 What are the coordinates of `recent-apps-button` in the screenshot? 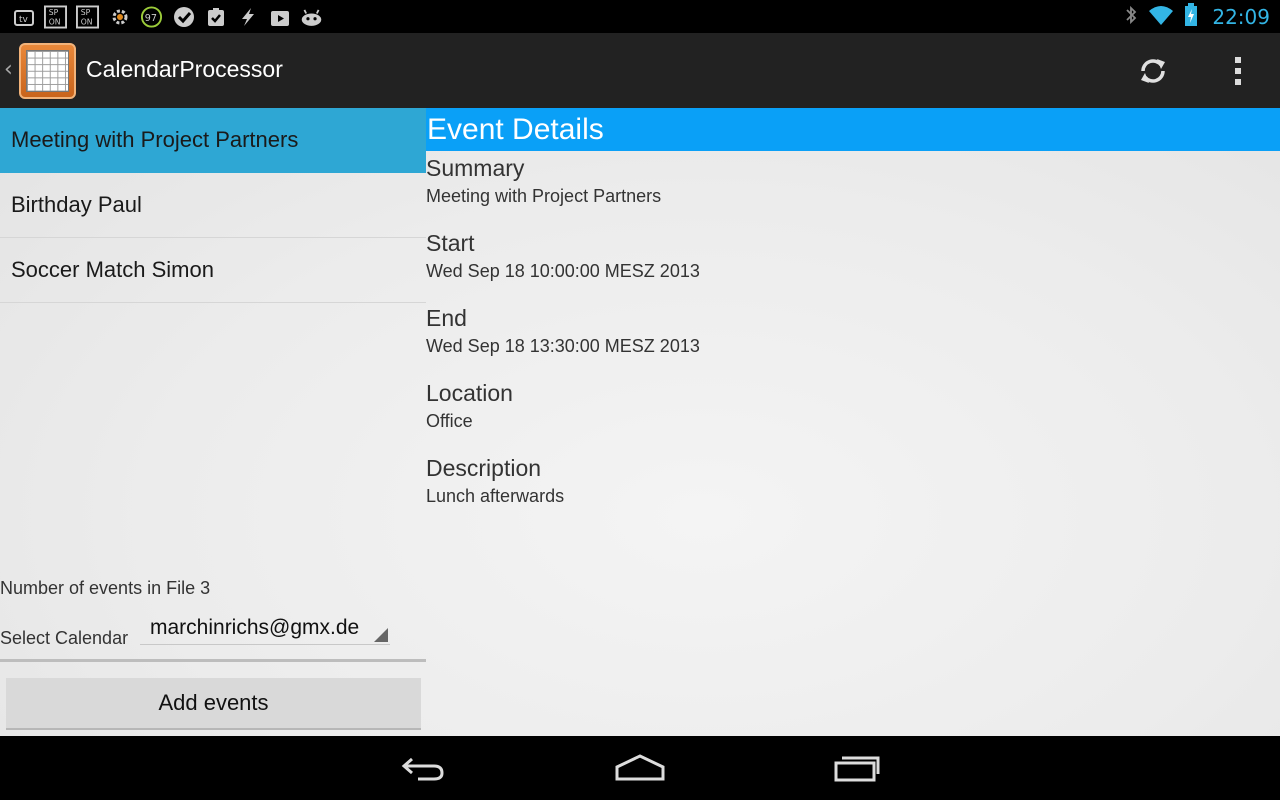 It's located at (857, 768).